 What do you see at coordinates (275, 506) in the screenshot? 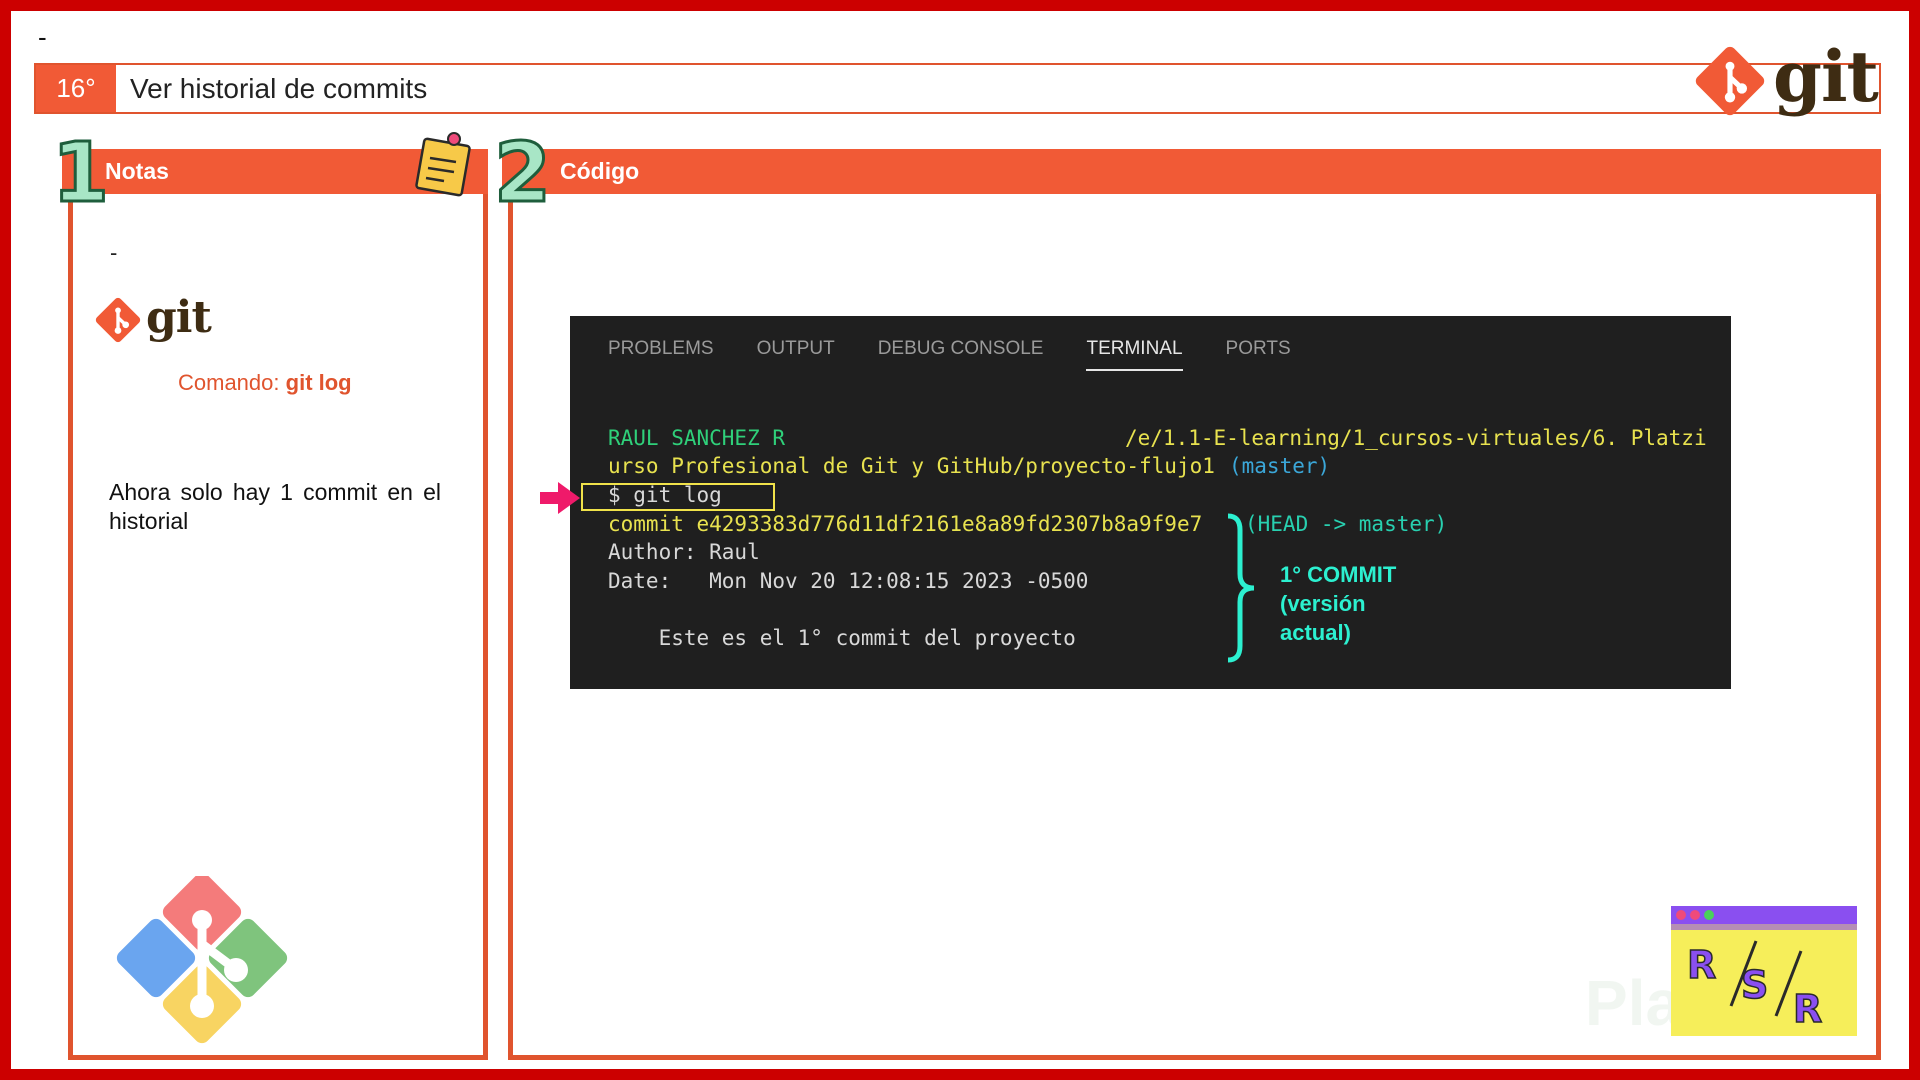
I see `notes-body: Ahora solo hay 1 commit en el historial` at bounding box center [275, 506].